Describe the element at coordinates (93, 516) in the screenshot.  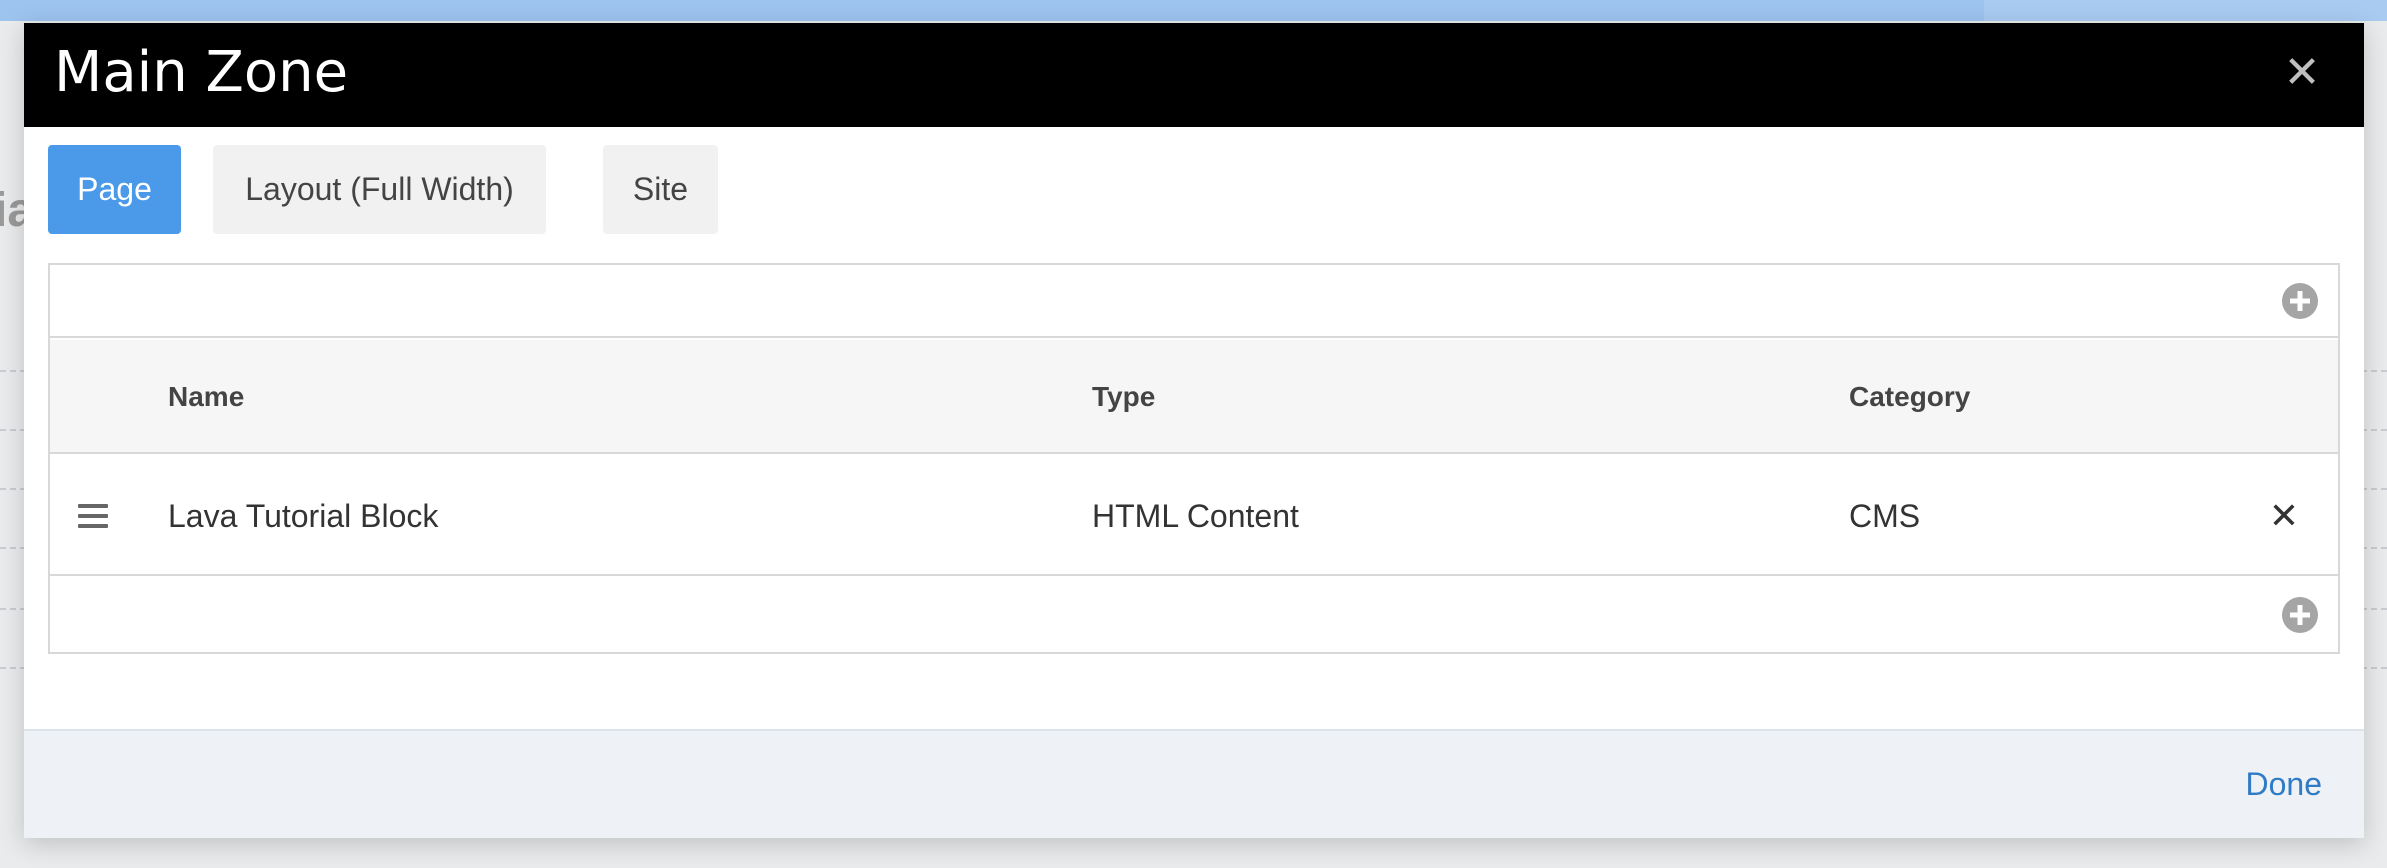
I see `drag-handle-icon` at that location.